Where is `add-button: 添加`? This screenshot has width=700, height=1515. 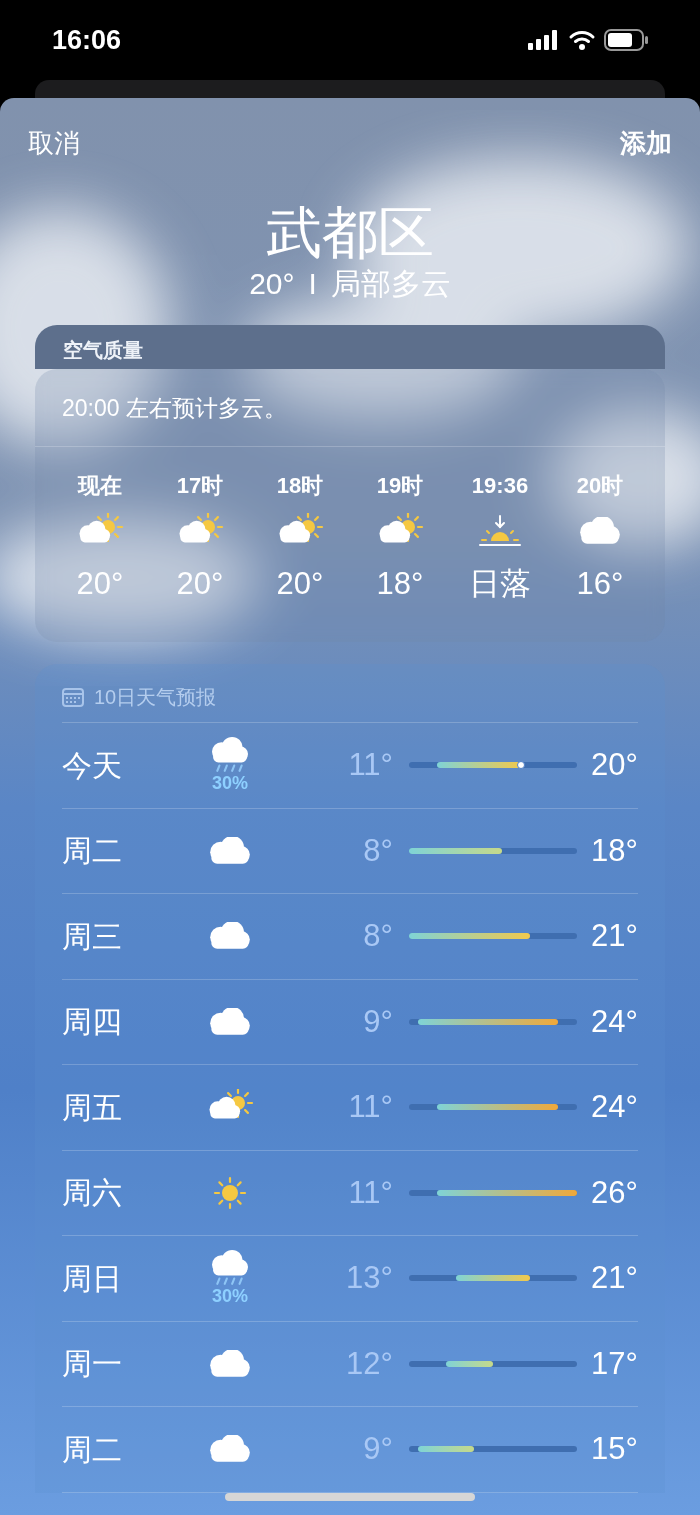 add-button: 添加 is located at coordinates (646, 143).